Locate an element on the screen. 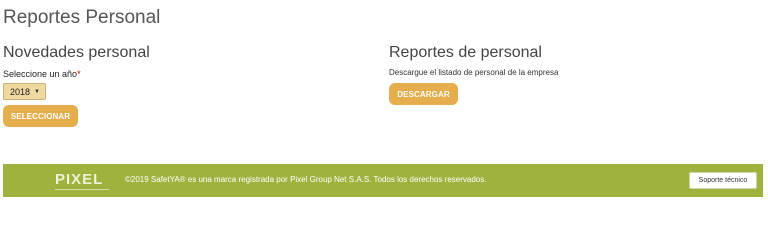 The image size is (768, 240). year-select: 2018 ▼ is located at coordinates (24, 91).